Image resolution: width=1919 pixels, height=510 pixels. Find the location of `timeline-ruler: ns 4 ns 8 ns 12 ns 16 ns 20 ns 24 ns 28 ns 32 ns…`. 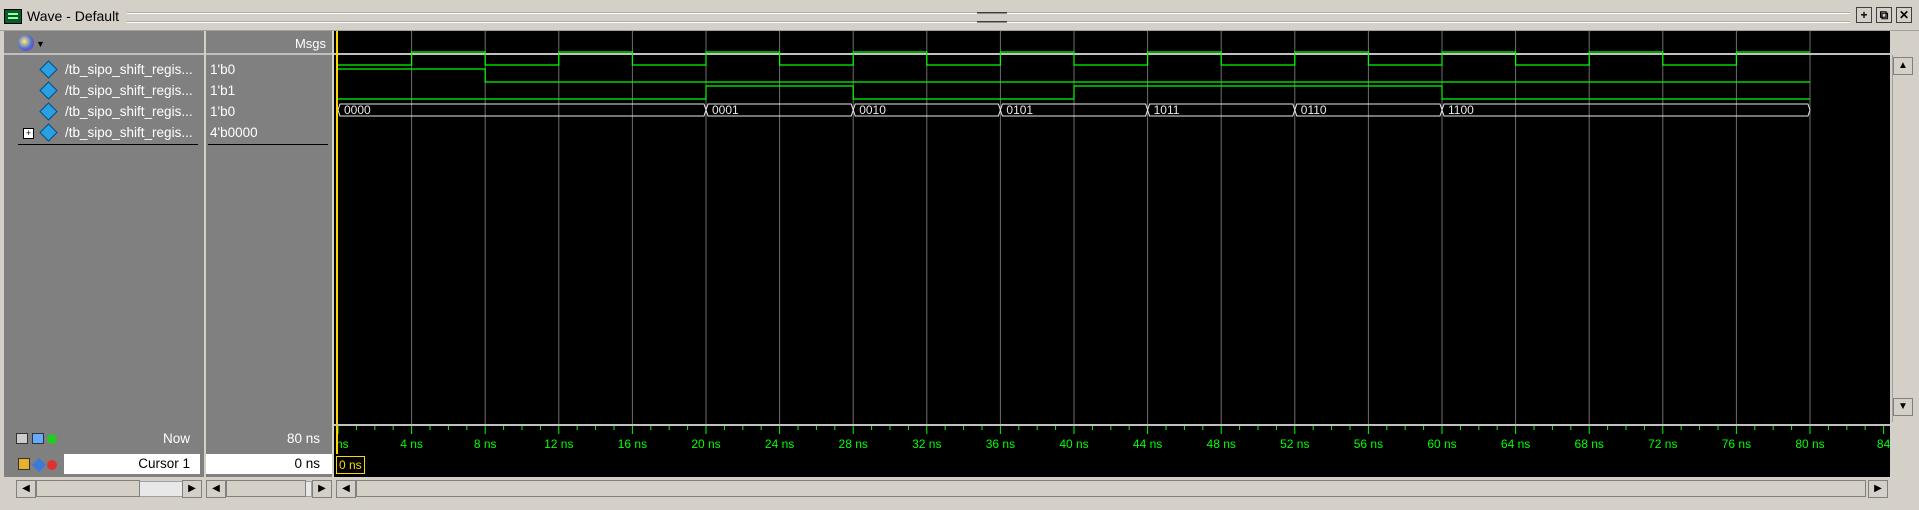

timeline-ruler: ns 4 ns 8 ns 12 ns 16 ns 20 ns 24 ns 28 ns 32 ns… is located at coordinates (1112, 450).